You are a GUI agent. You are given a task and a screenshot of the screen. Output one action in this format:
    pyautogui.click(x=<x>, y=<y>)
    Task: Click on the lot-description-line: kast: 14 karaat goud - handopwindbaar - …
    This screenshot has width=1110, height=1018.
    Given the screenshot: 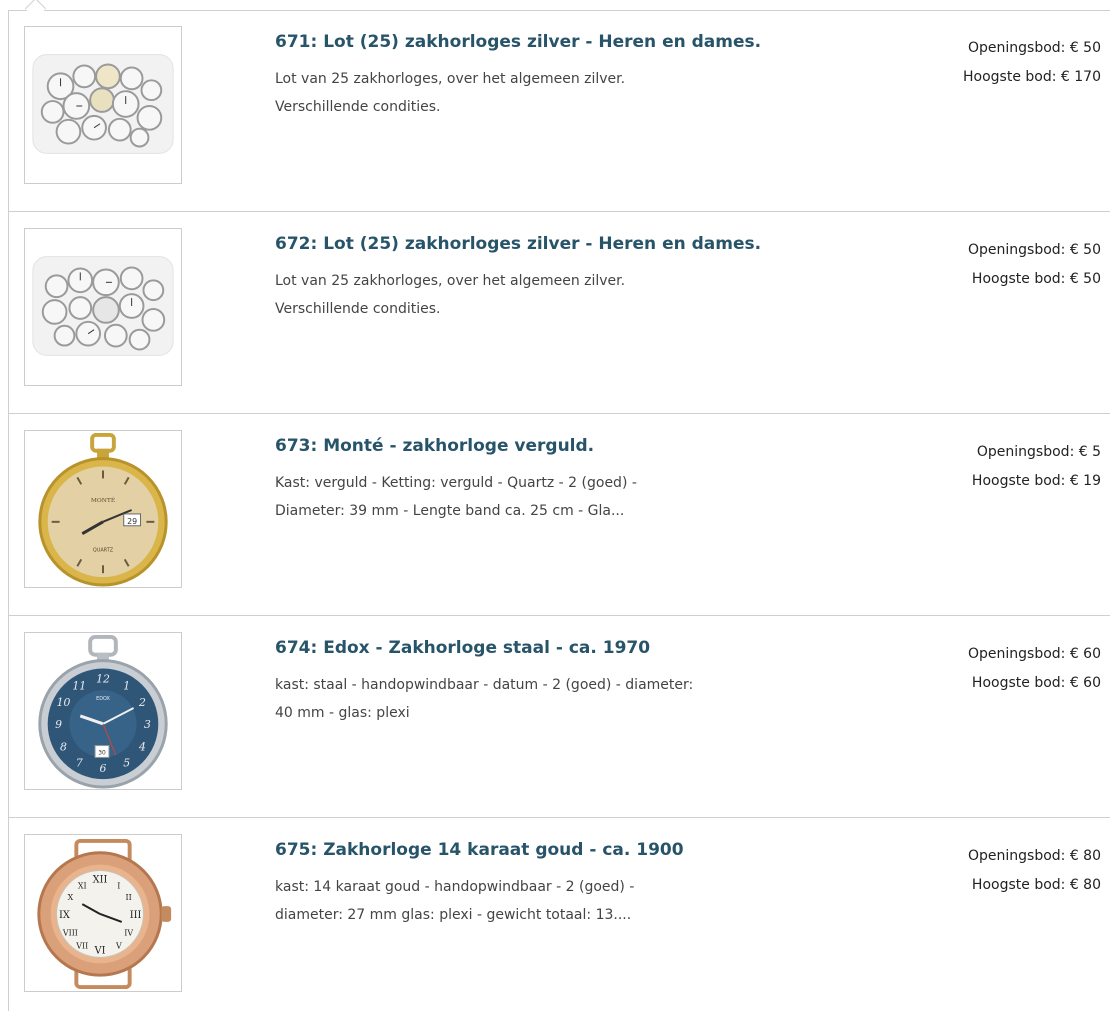 What is the action you would take?
    pyautogui.click(x=455, y=887)
    